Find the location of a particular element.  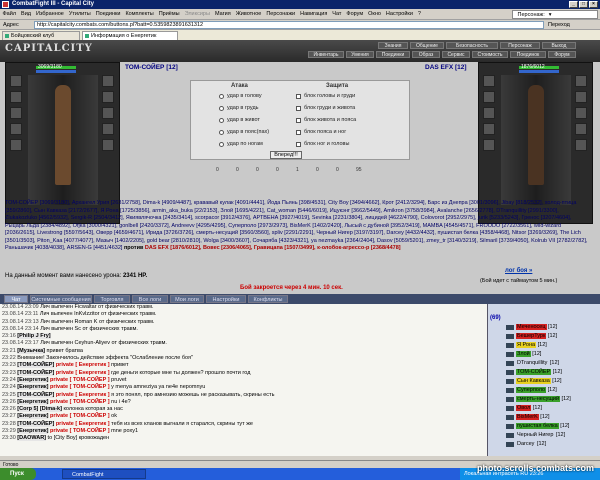

boots-slot is located at coordinates (108, 145).